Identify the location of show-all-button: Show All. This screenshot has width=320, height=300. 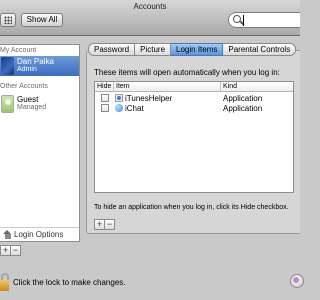
(42, 20).